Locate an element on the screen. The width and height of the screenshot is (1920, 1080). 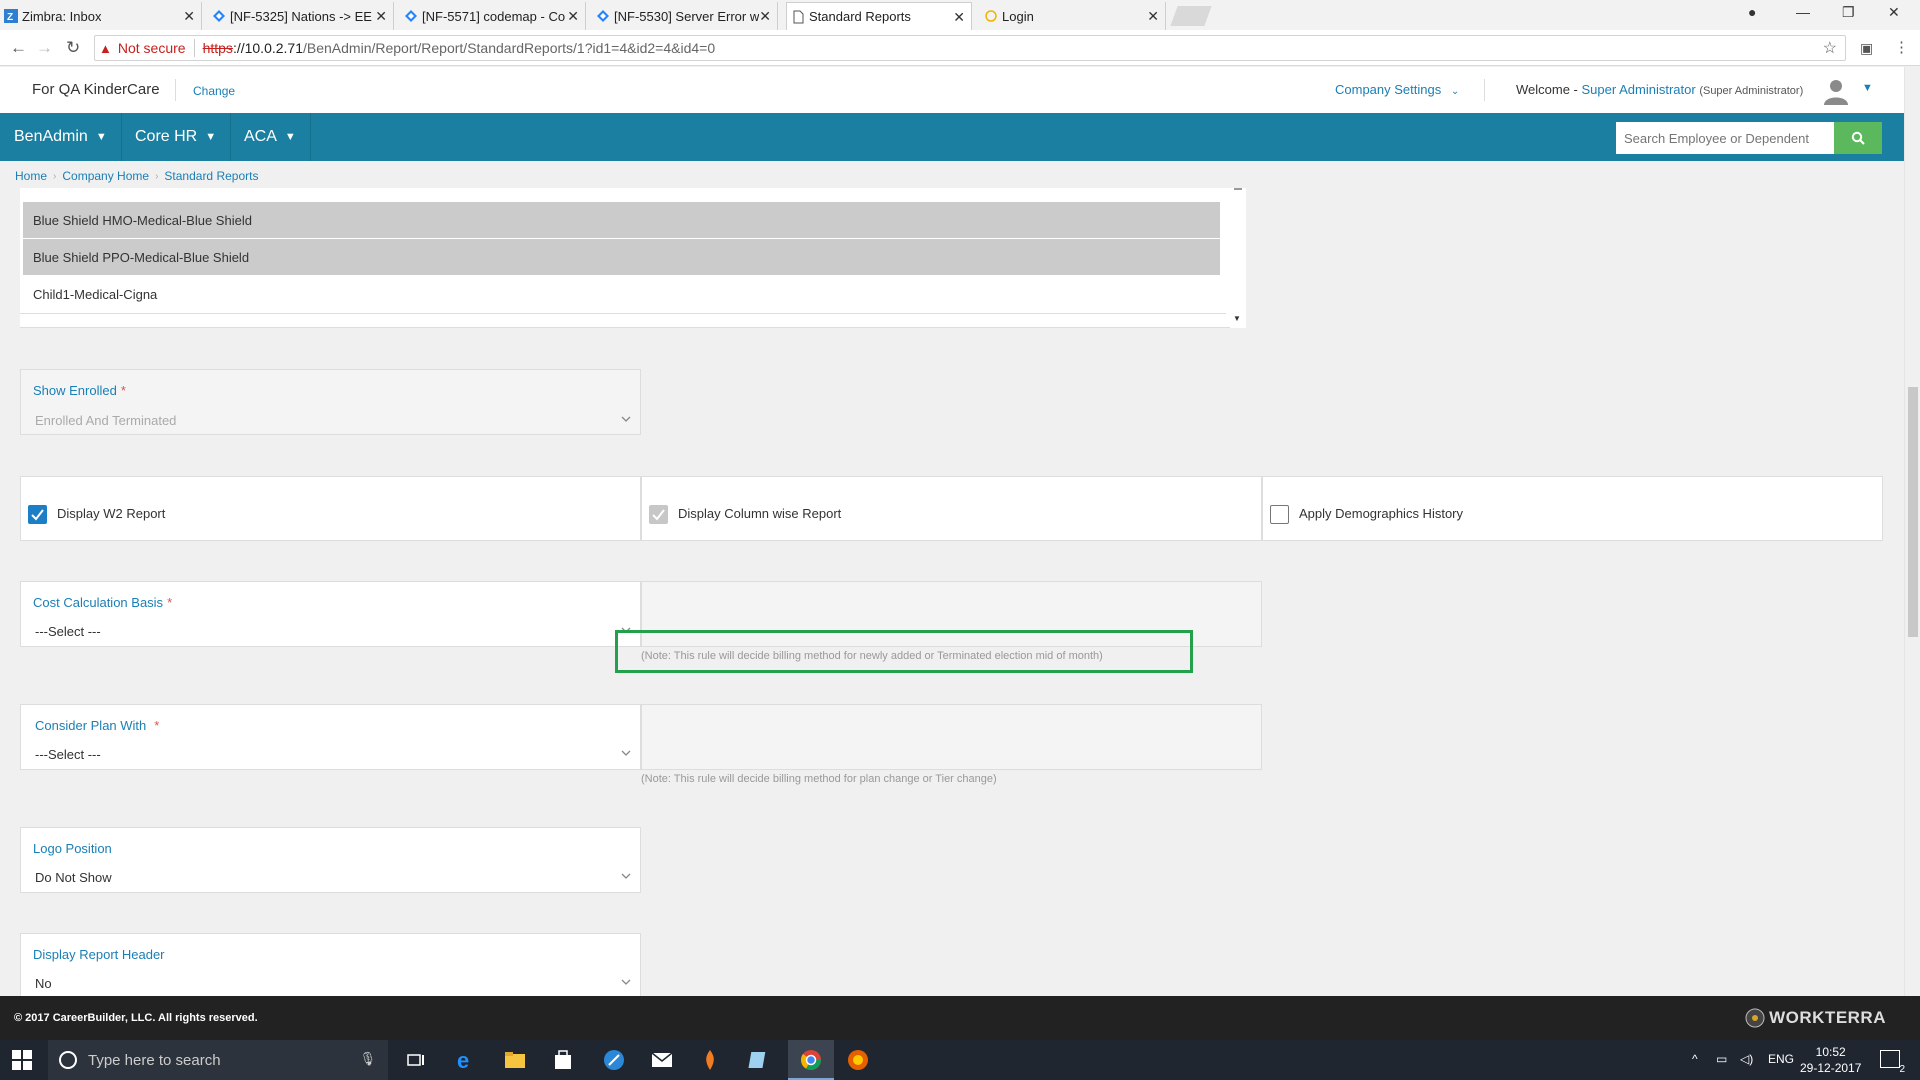
workterra-logo-icon is located at coordinates (1755, 1018).